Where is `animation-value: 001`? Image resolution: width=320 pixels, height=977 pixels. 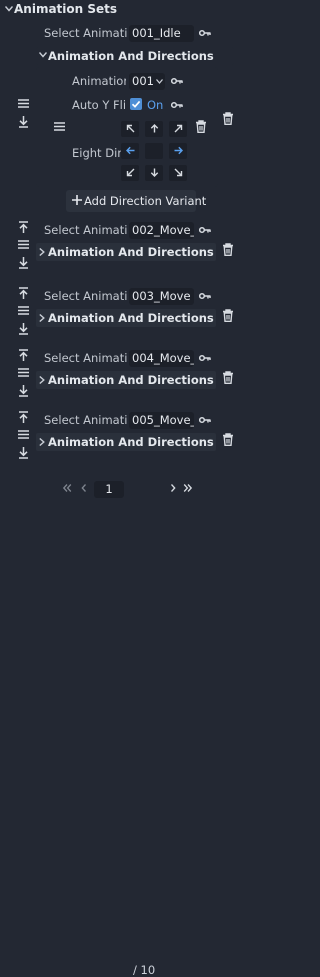 animation-value: 001 is located at coordinates (143, 81).